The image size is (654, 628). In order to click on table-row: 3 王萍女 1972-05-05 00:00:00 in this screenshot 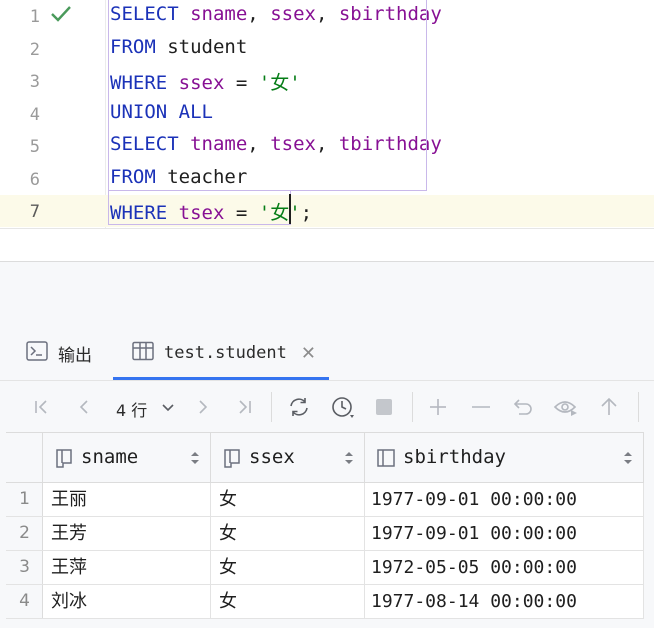, I will do `click(325, 568)`.